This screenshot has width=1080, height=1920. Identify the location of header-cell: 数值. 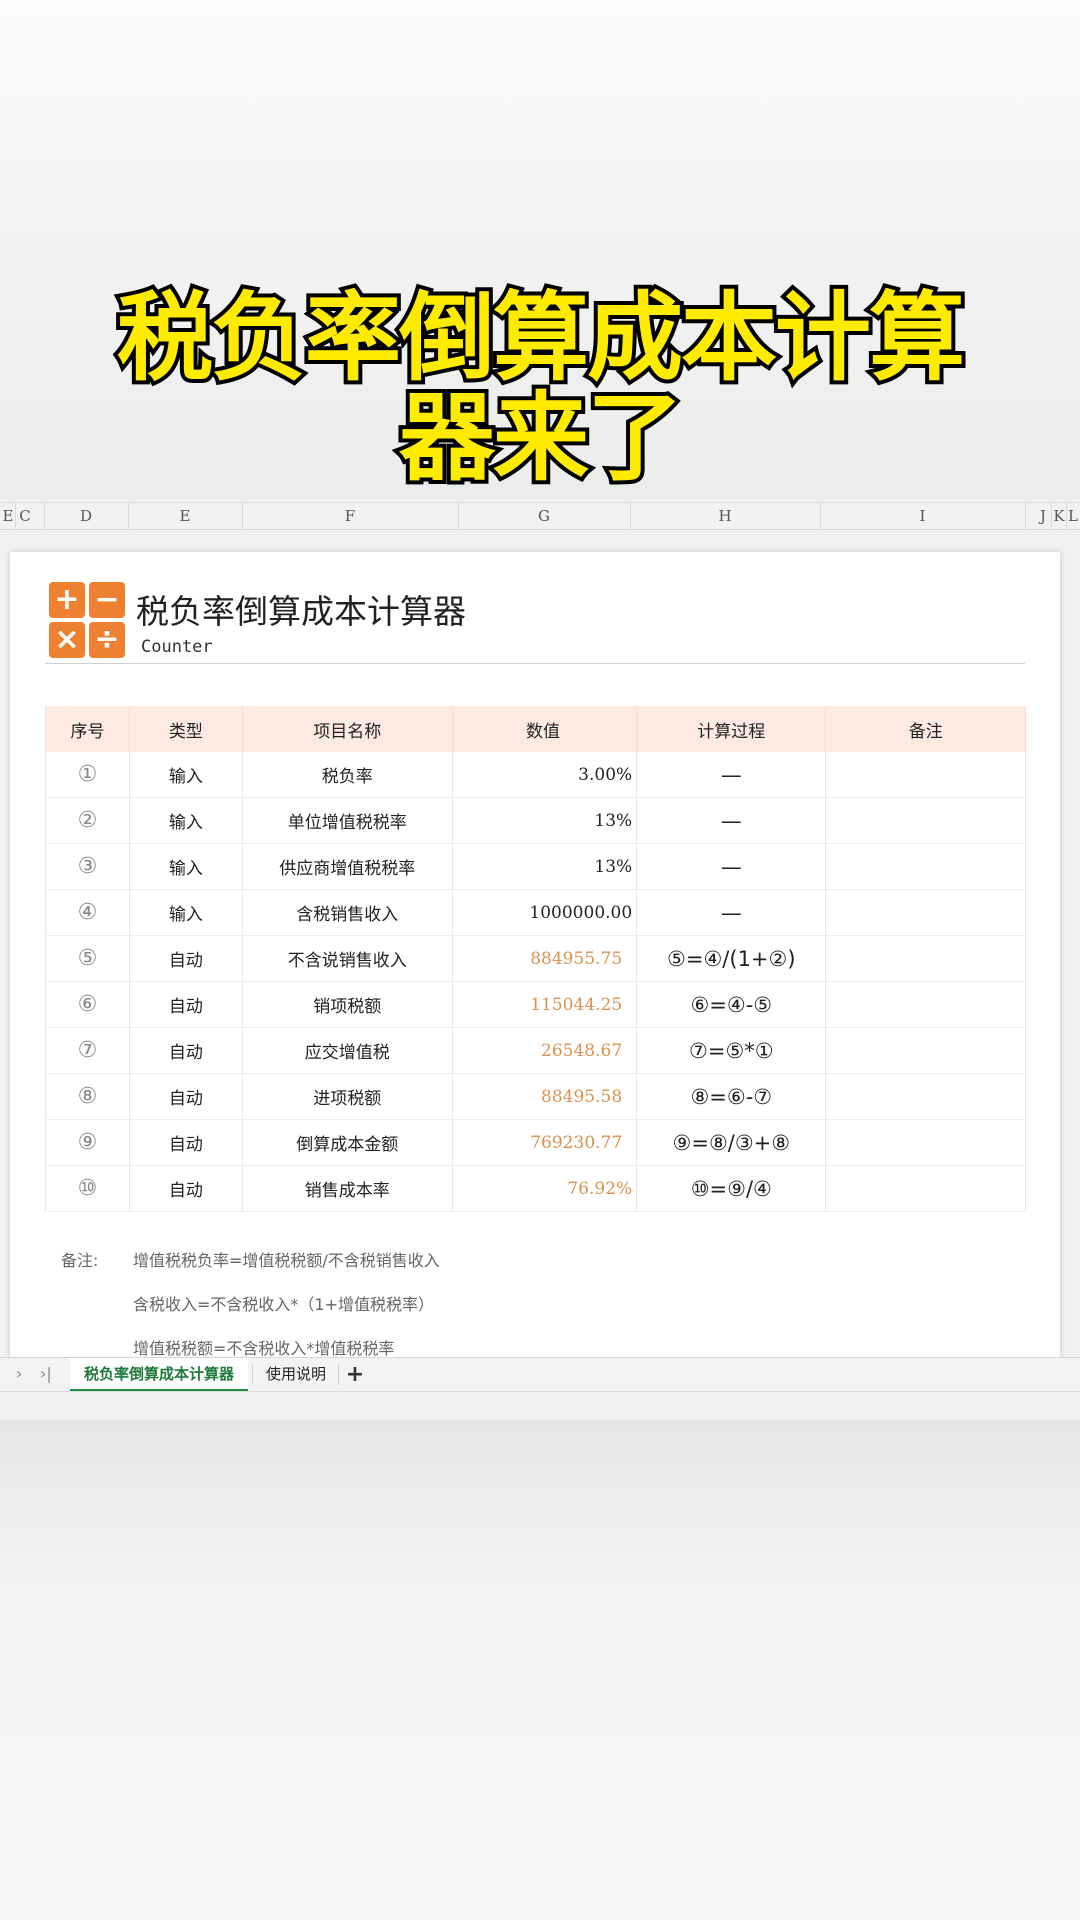
(545, 729).